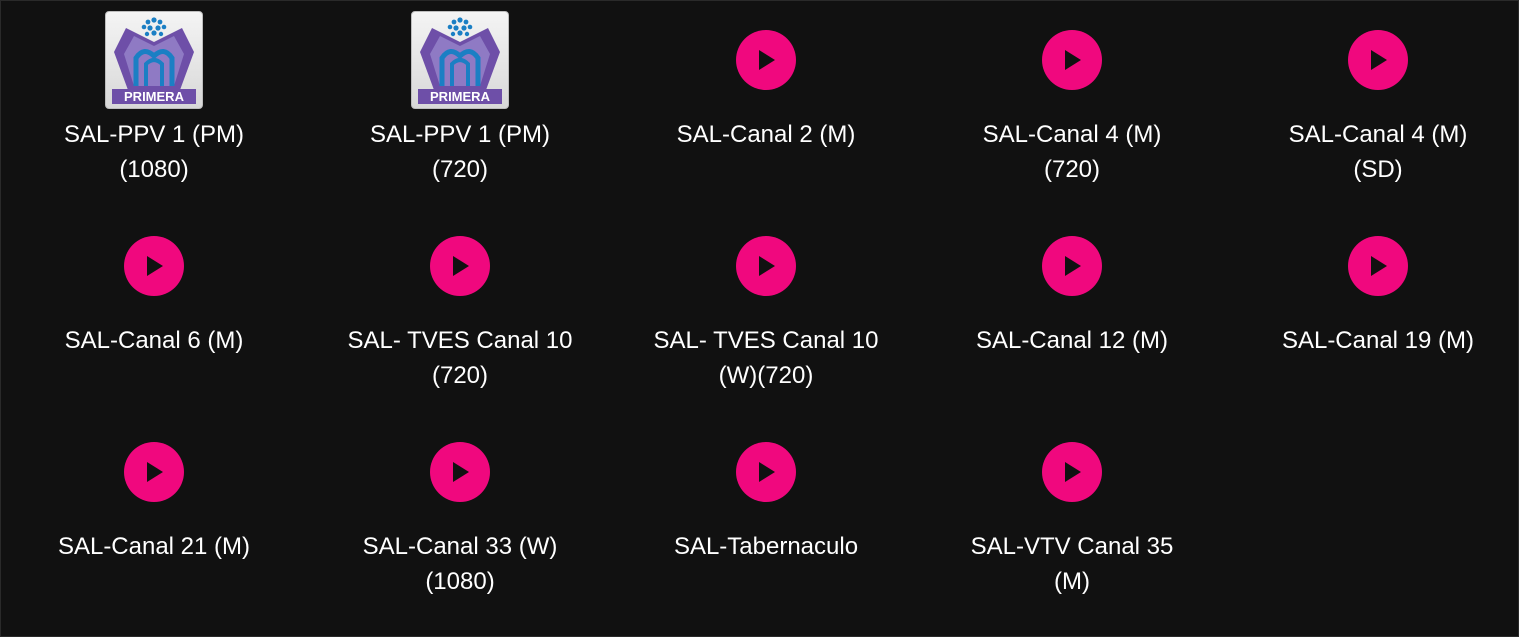  Describe the element at coordinates (1378, 152) in the screenshot. I see `channel-label: SAL-Canal 4 (M) (SD)` at that location.